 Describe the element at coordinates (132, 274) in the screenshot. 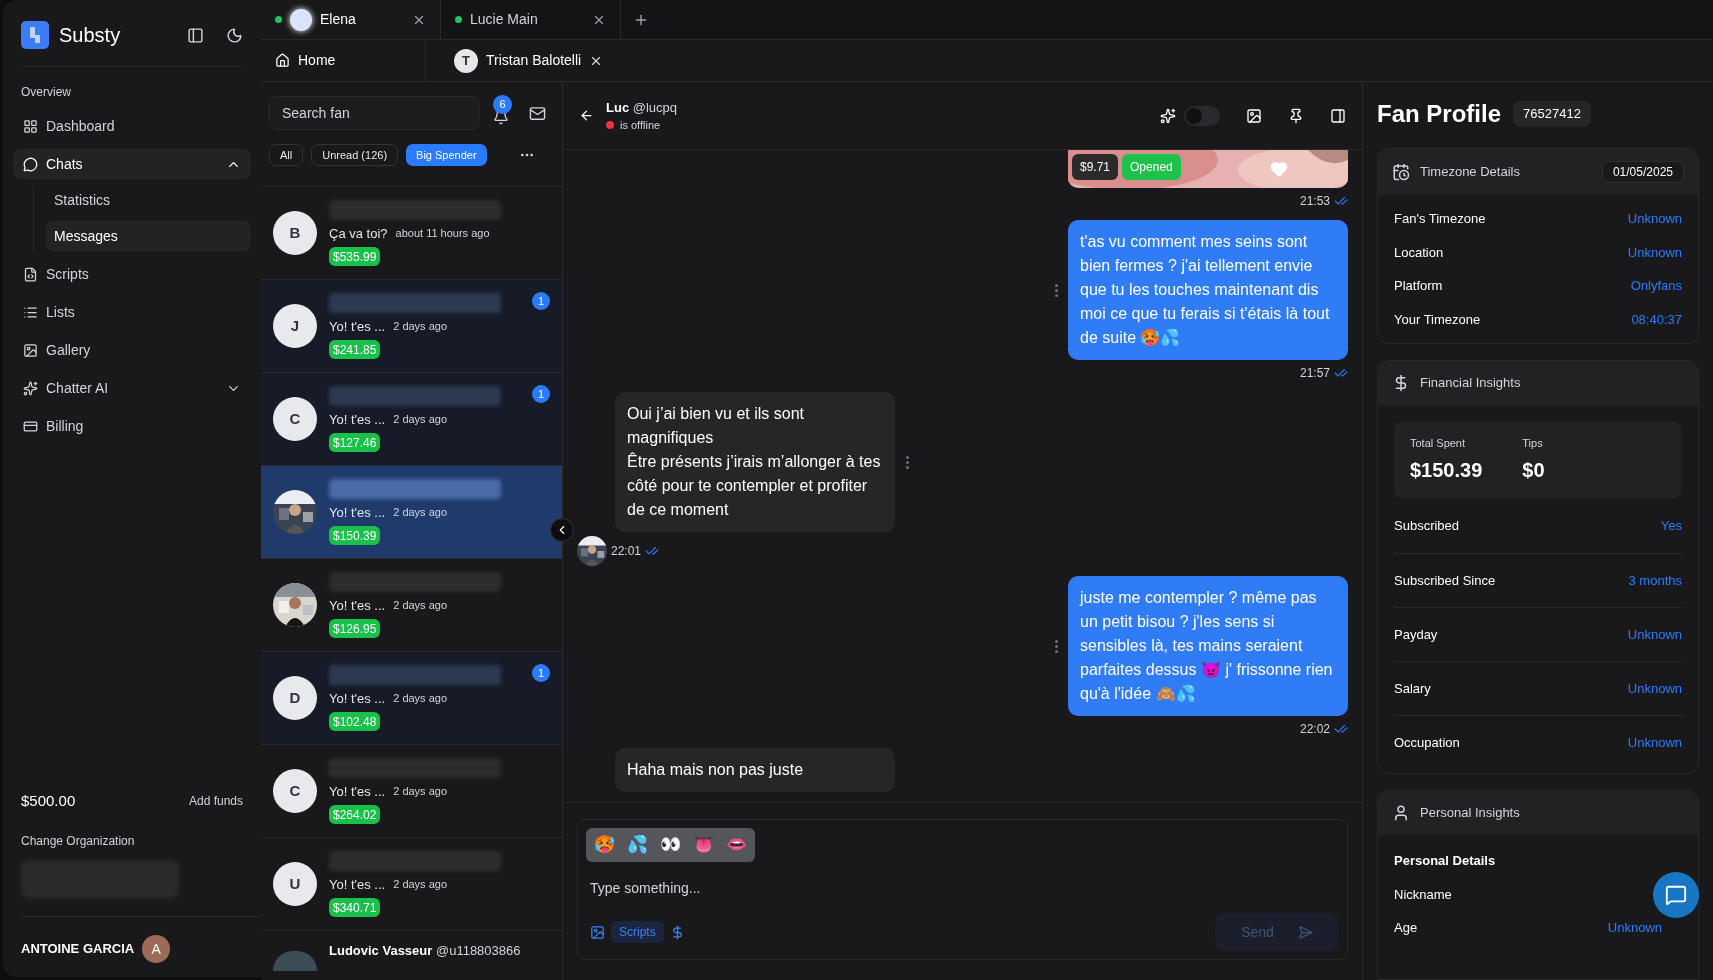

I see `nav-item: Scripts` at that location.